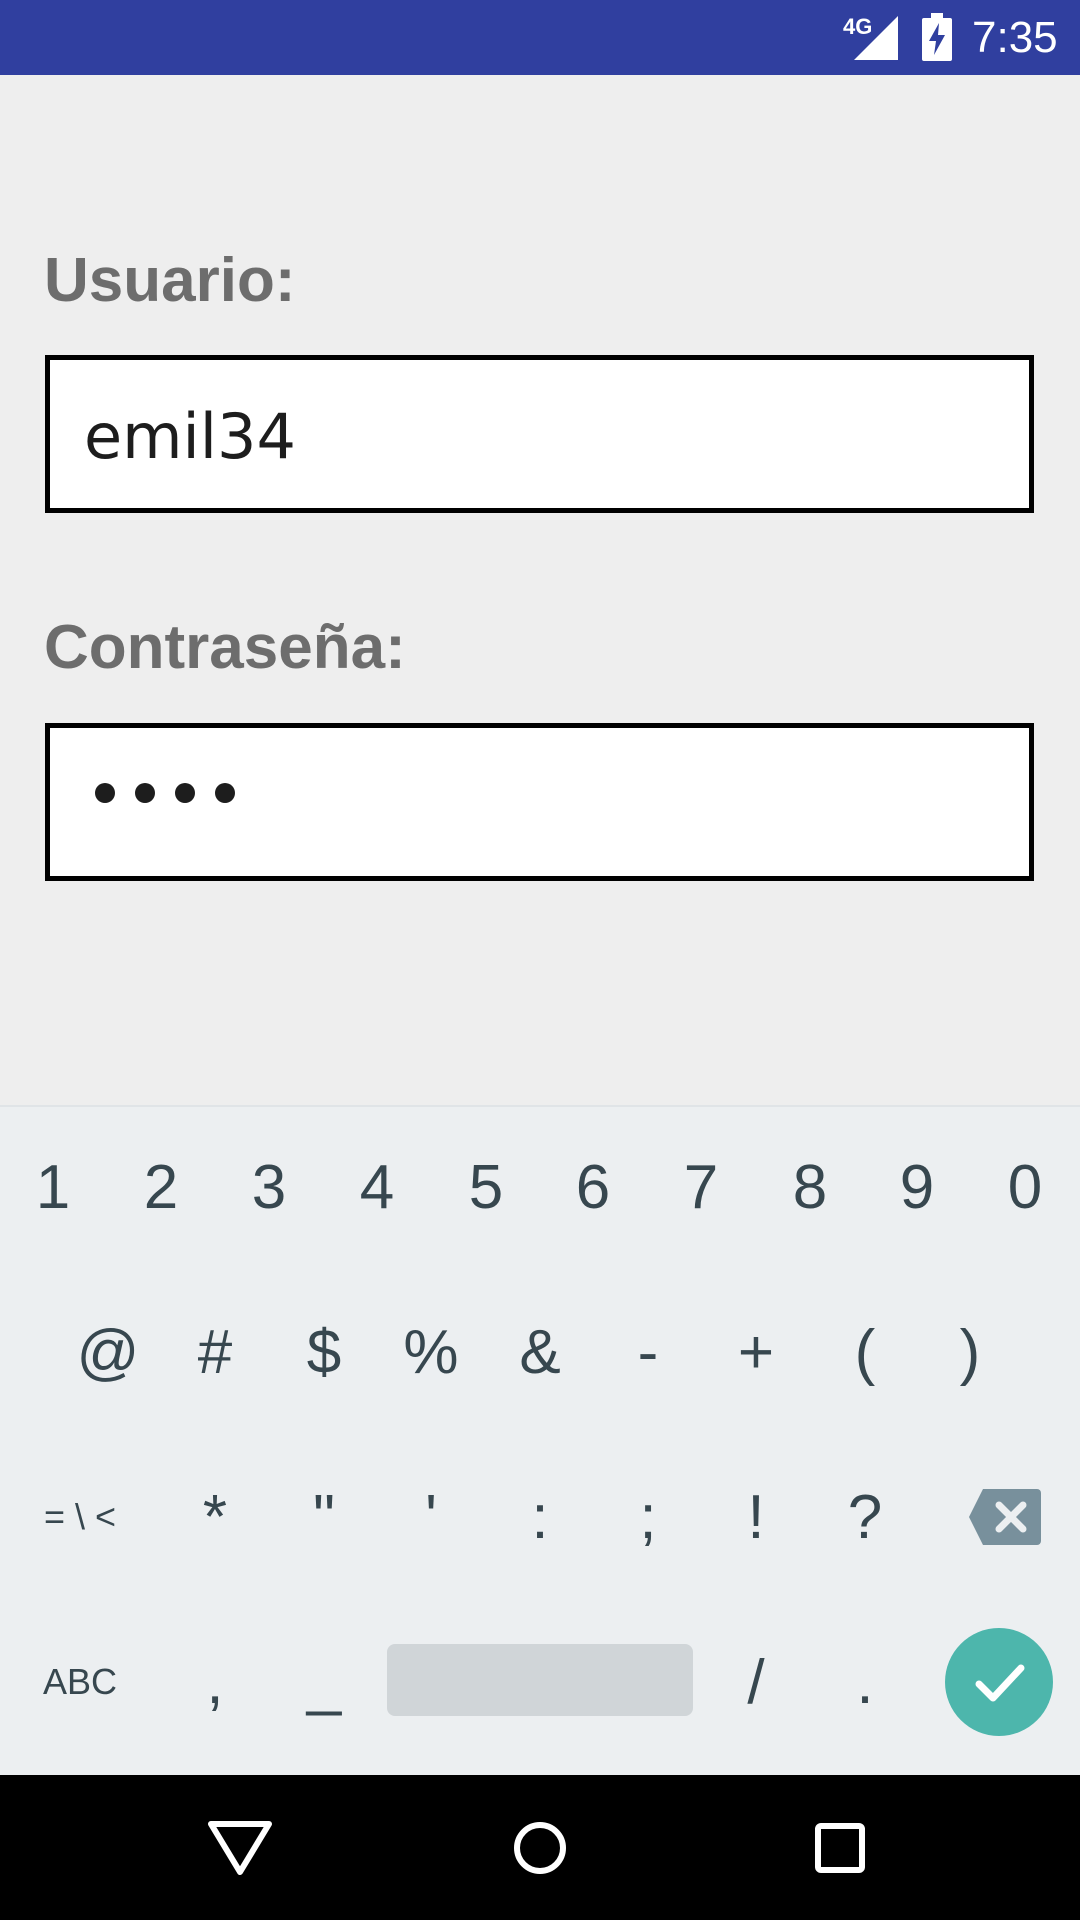 The height and width of the screenshot is (1920, 1080). Describe the element at coordinates (170, 280) in the screenshot. I see `username-label: Usuario:` at that location.